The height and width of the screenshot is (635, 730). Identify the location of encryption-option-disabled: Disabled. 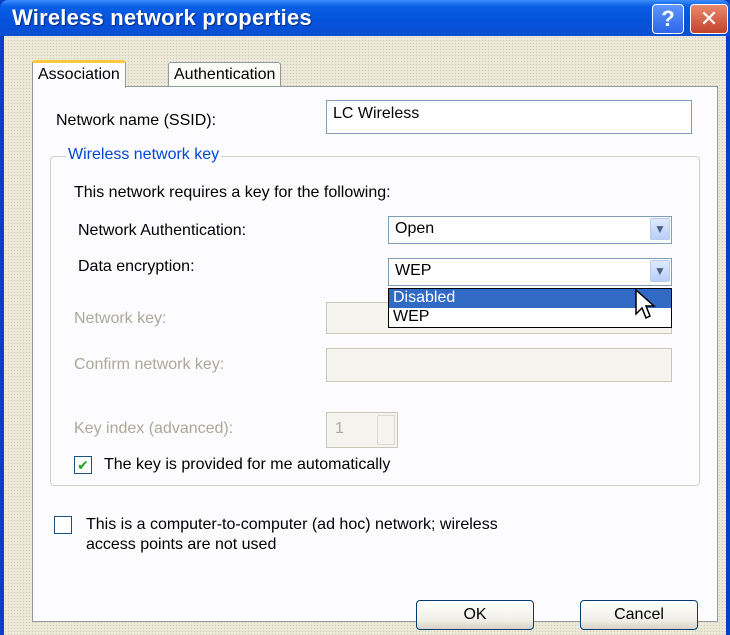
(530, 298).